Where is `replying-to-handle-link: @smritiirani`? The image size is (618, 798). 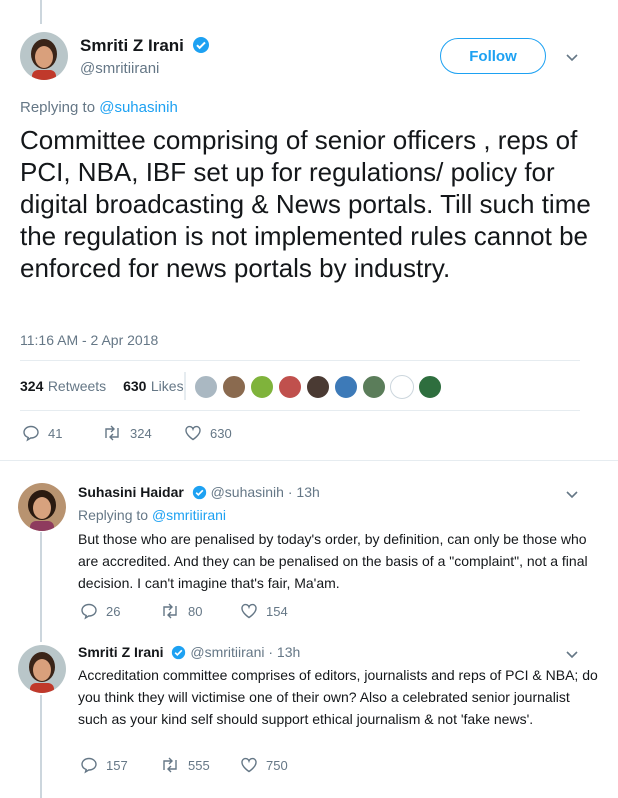 replying-to-handle-link: @smritiirani is located at coordinates (189, 515).